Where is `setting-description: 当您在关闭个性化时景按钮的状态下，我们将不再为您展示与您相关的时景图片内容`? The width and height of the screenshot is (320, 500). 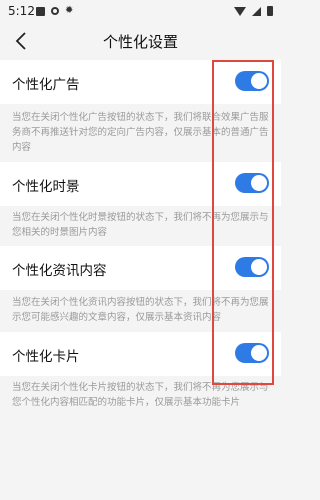 setting-description: 当您在关闭个性化时景按钮的状态下，我们将不再为您展示与您相关的时景图片内容 is located at coordinates (140, 225).